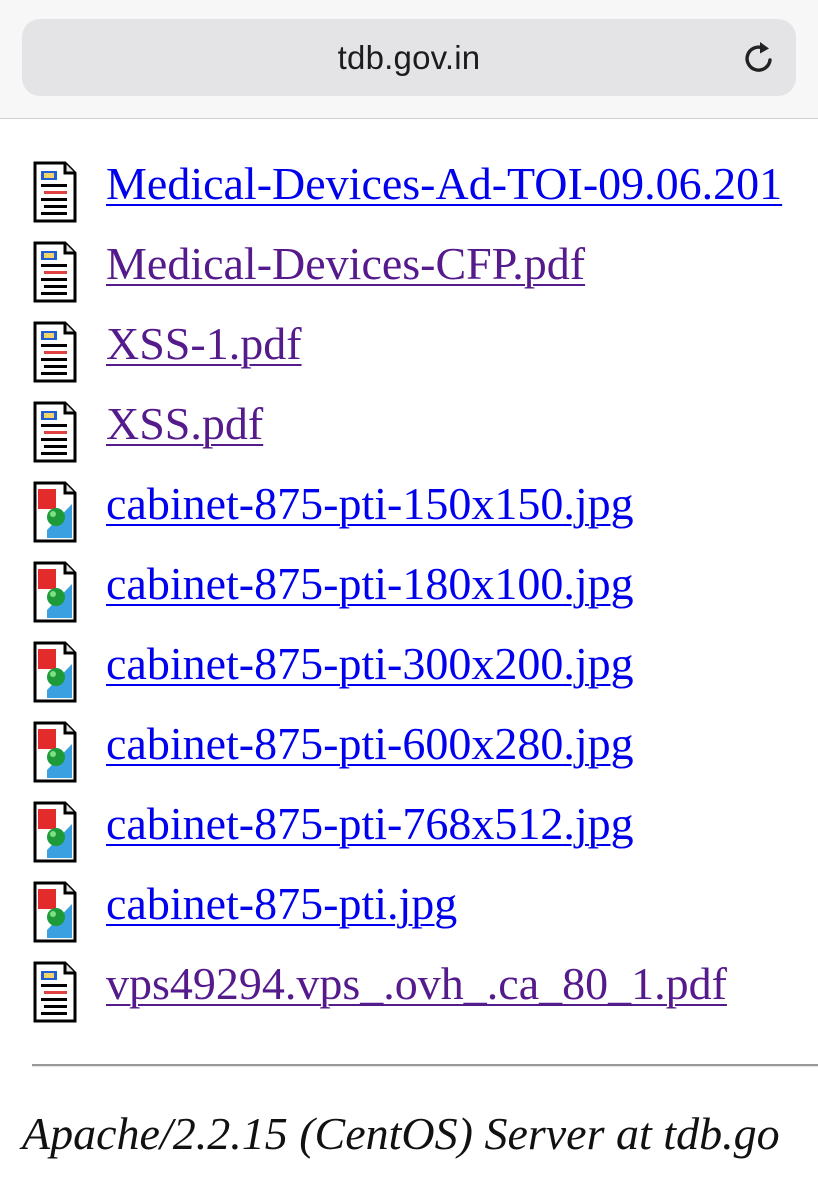 The height and width of the screenshot is (1200, 818). What do you see at coordinates (370, 824) in the screenshot?
I see `file-link: cabinet-875-pti-768x512.jpg` at bounding box center [370, 824].